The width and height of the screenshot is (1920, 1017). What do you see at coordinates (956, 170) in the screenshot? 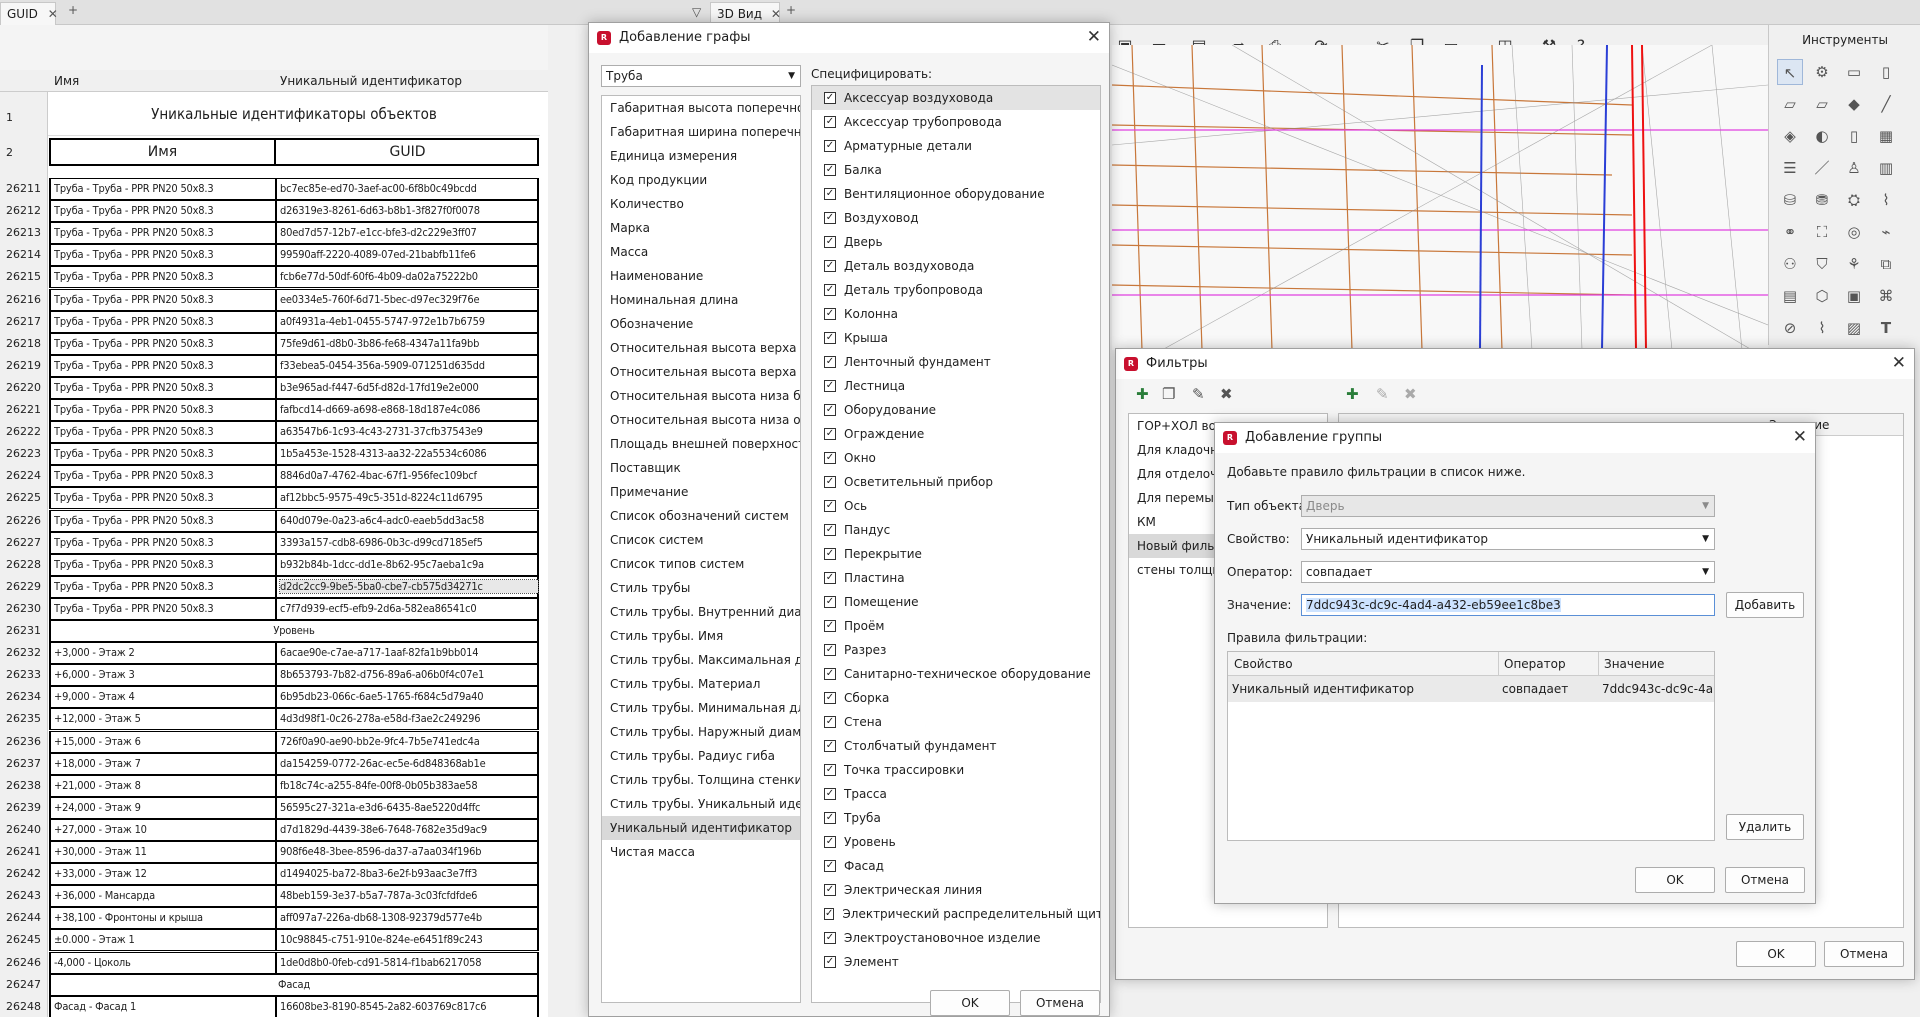
I see `category-checkbox-item: ✓ Балка` at bounding box center [956, 170].